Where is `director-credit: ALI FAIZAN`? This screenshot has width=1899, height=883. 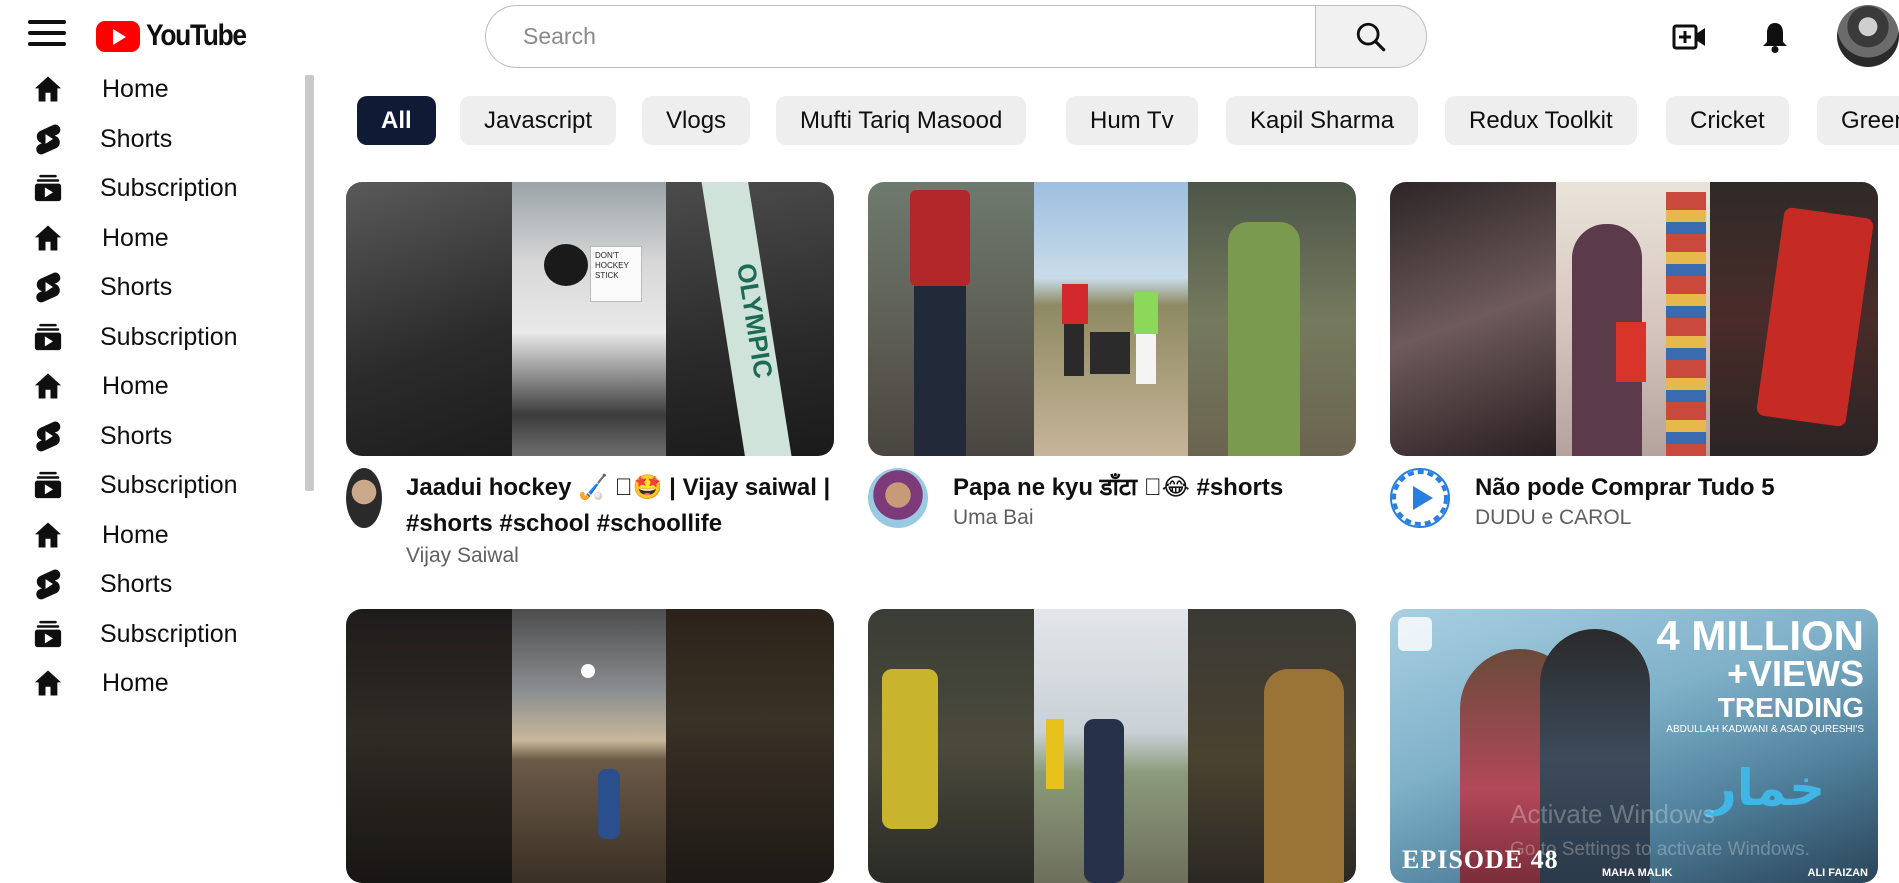
director-credit: ALI FAIZAN is located at coordinates (1838, 873).